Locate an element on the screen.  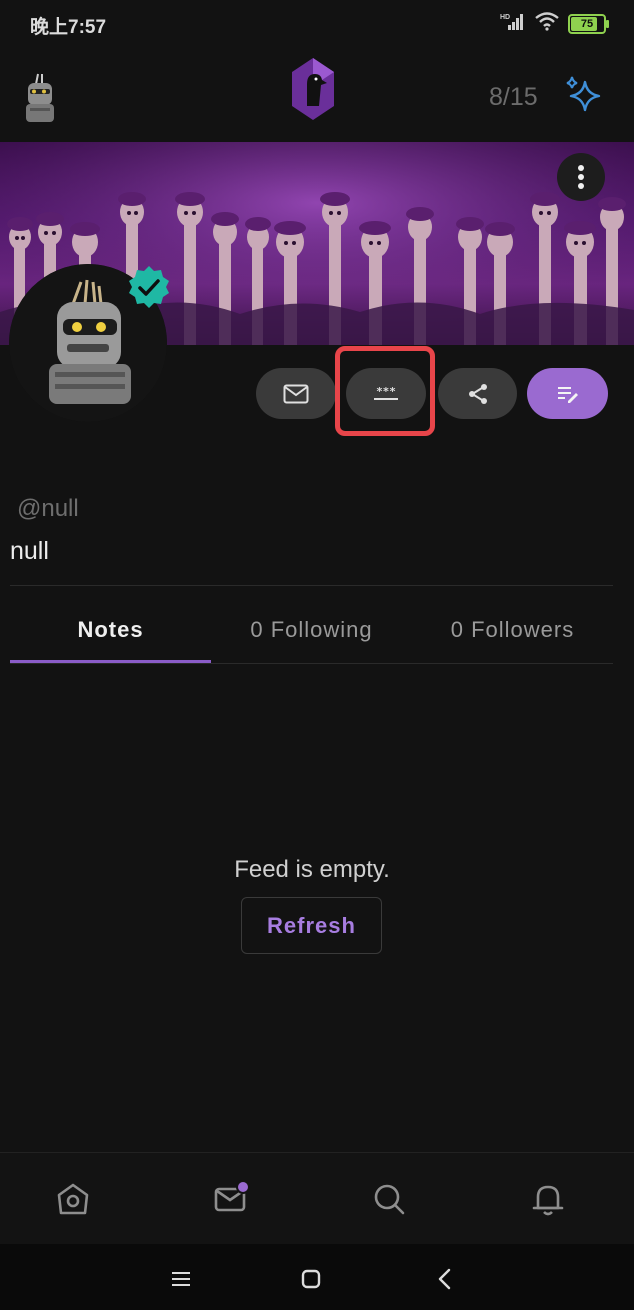
edit-profile-button is located at coordinates (567, 393).